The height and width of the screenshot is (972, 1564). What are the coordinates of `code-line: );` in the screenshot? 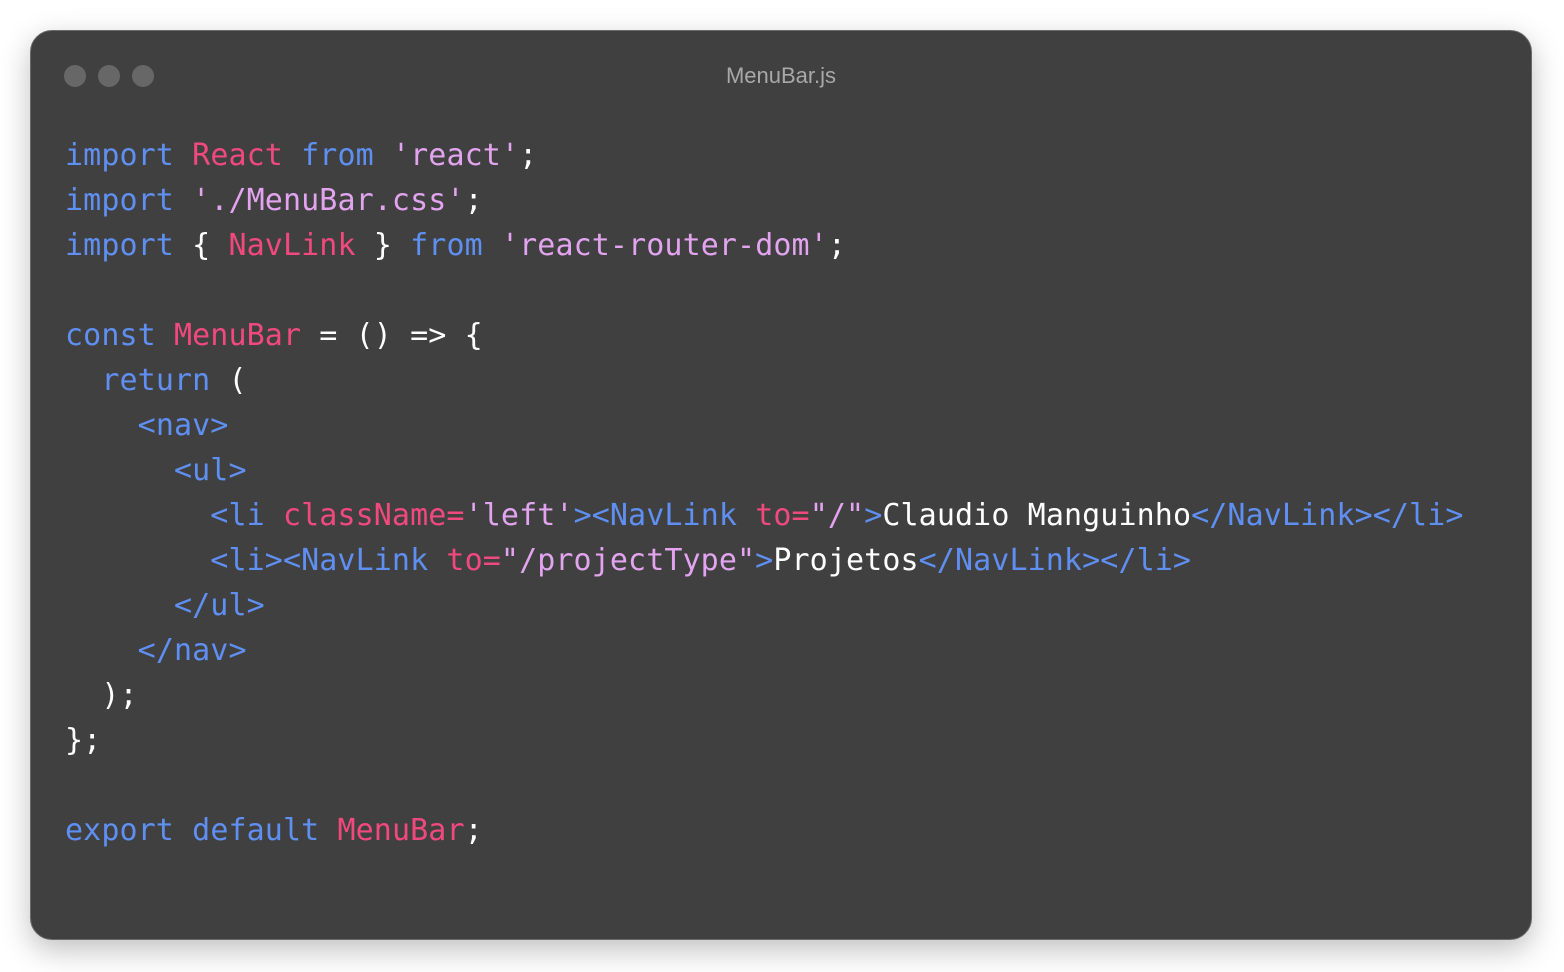 It's located at (764, 695).